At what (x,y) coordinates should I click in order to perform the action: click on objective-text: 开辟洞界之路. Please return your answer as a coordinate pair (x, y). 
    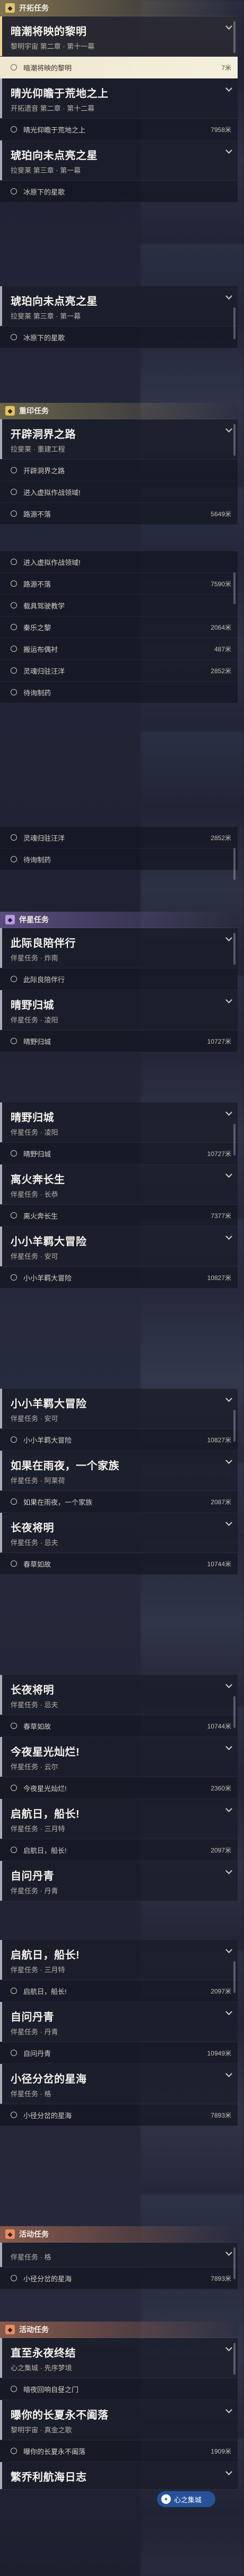
    Looking at the image, I should click on (44, 470).